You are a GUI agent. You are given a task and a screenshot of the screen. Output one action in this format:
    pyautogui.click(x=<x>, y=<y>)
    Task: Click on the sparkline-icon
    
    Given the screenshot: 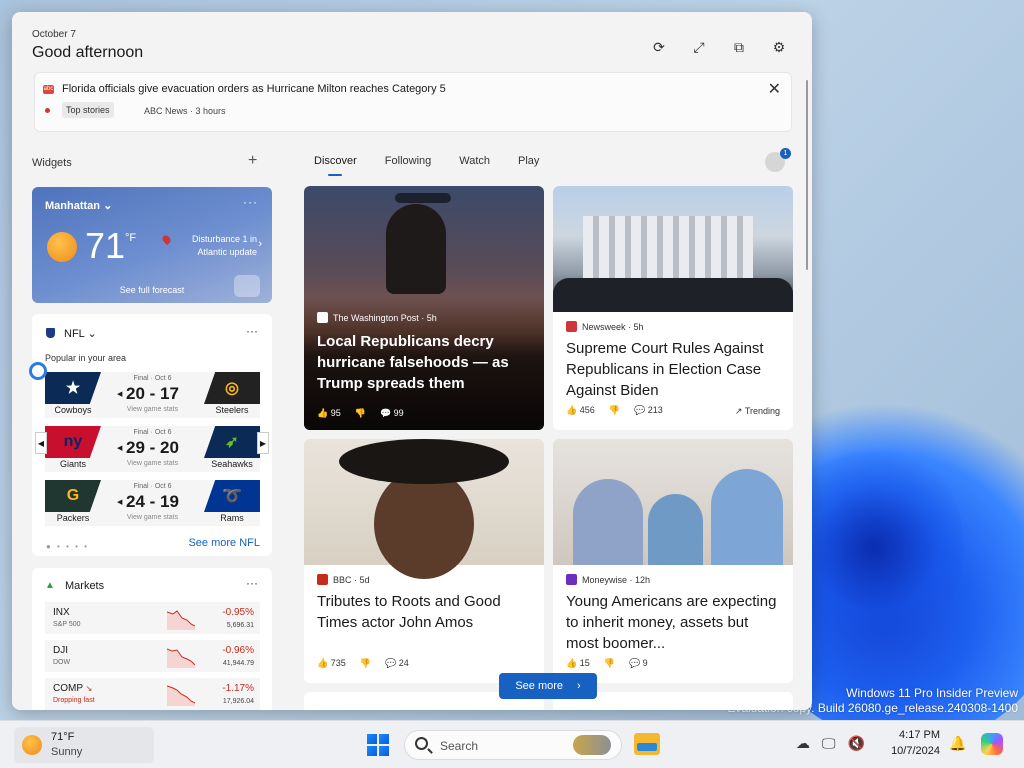 What is the action you would take?
    pyautogui.click(x=181, y=658)
    